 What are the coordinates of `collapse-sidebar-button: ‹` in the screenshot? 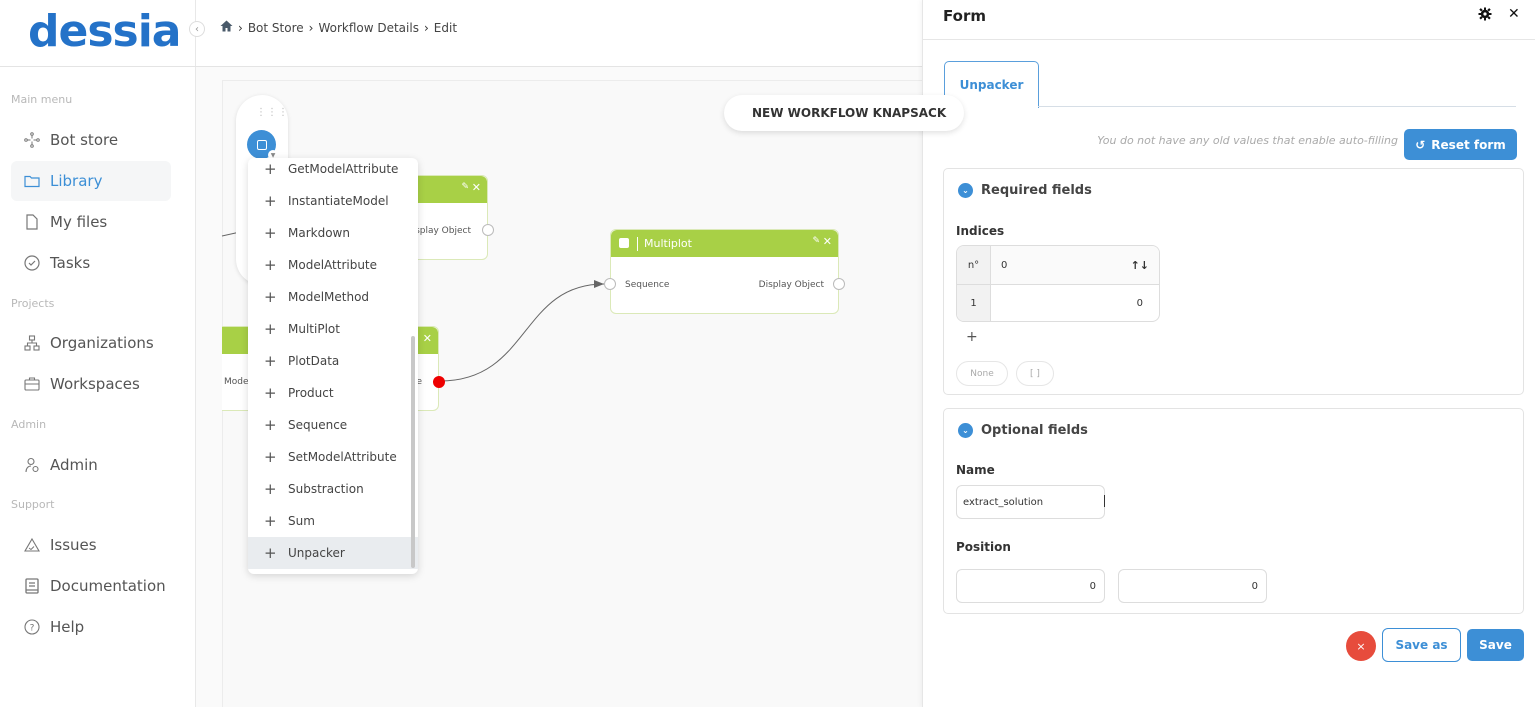 It's located at (197, 29).